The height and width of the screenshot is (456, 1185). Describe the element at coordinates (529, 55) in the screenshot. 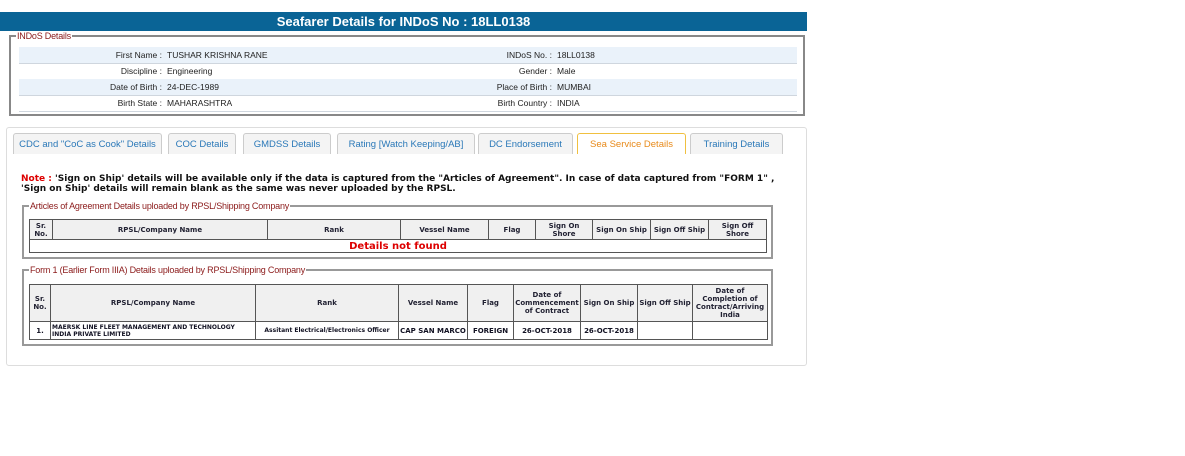

I see `field-label: INDoS No. :` at that location.